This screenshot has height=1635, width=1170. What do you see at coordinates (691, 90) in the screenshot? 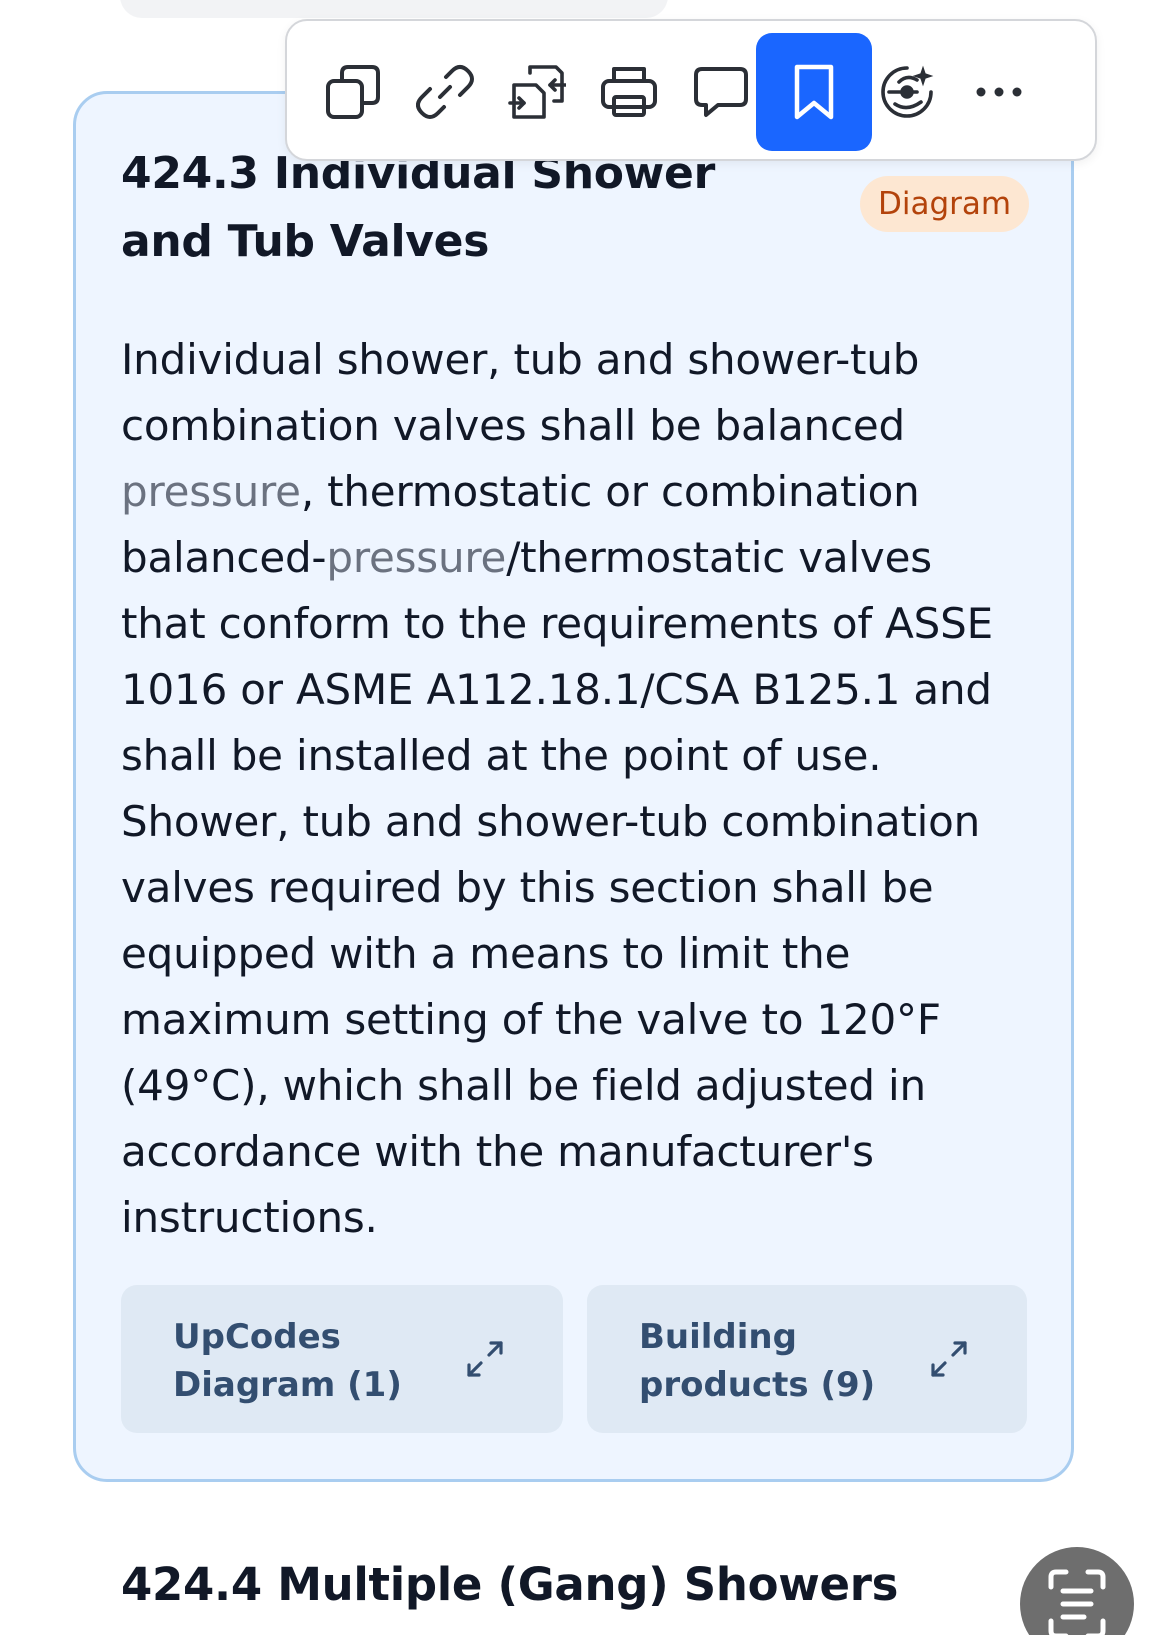
I see `selection-toolbar` at bounding box center [691, 90].